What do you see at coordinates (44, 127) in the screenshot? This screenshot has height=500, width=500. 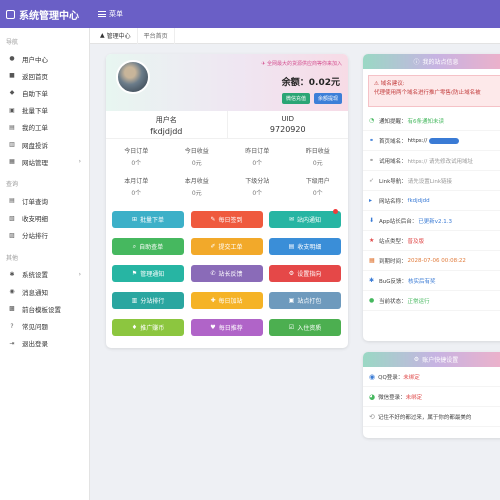 I see `sidebar-item: ▤ 我的工单` at bounding box center [44, 127].